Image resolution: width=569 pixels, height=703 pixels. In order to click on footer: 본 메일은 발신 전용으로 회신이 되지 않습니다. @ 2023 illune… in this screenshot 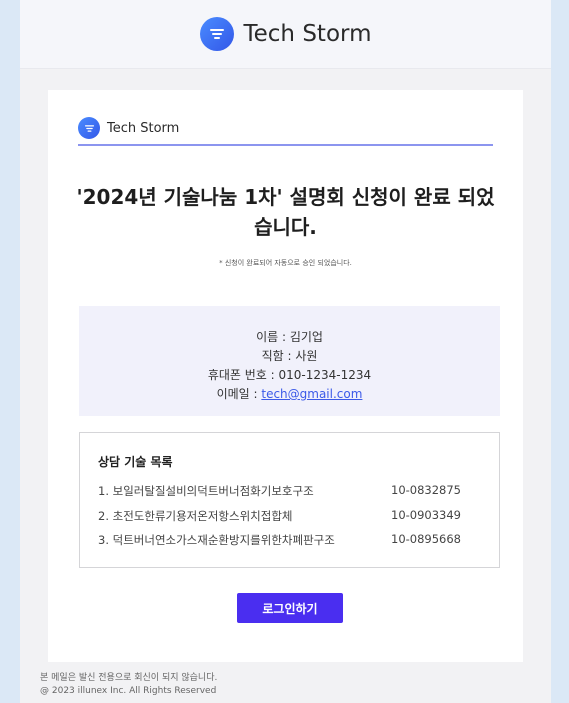, I will do `click(128, 685)`.